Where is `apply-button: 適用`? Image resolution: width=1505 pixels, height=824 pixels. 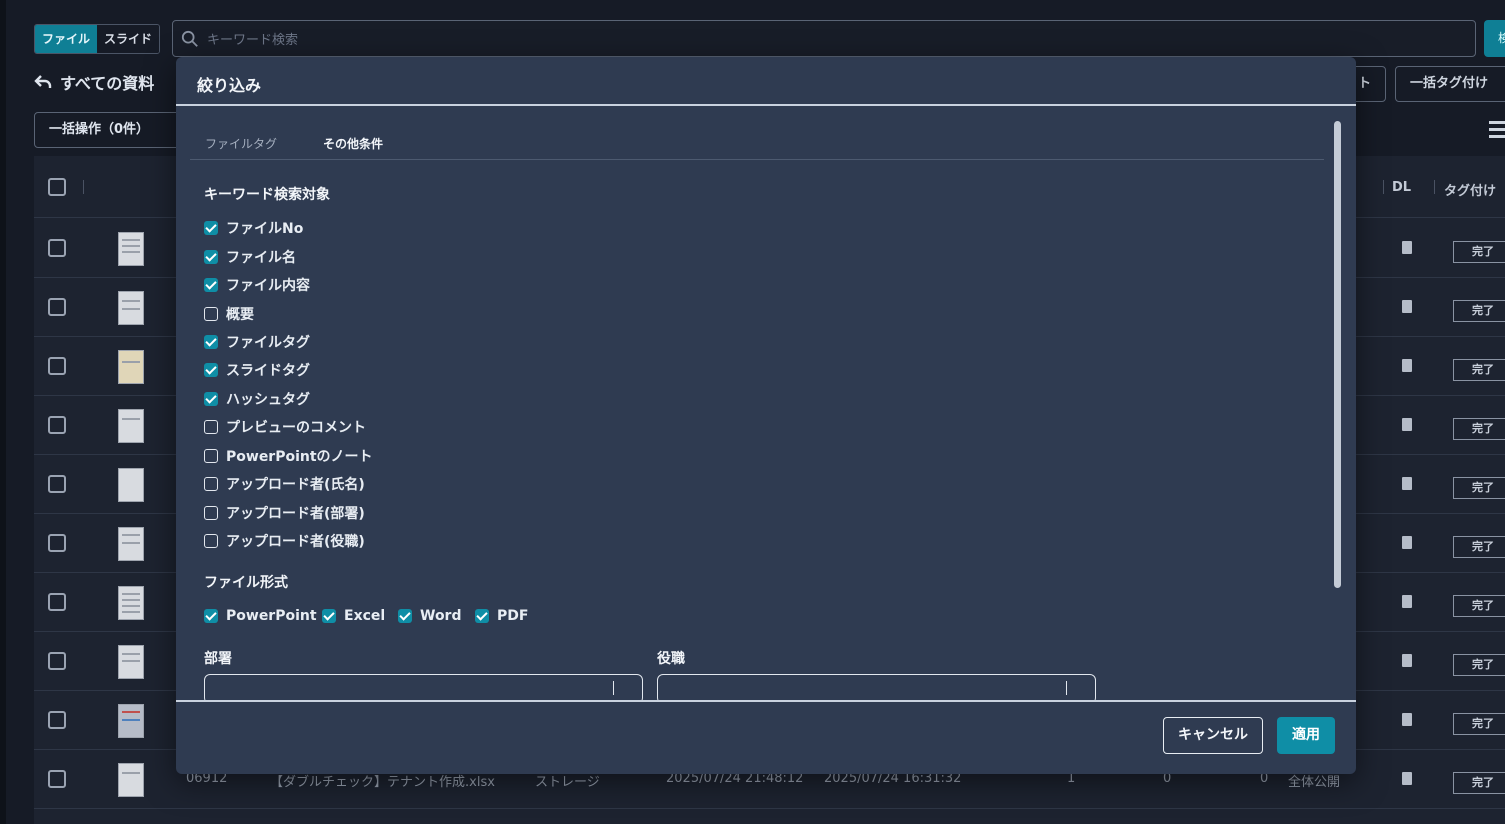 apply-button: 適用 is located at coordinates (1306, 735).